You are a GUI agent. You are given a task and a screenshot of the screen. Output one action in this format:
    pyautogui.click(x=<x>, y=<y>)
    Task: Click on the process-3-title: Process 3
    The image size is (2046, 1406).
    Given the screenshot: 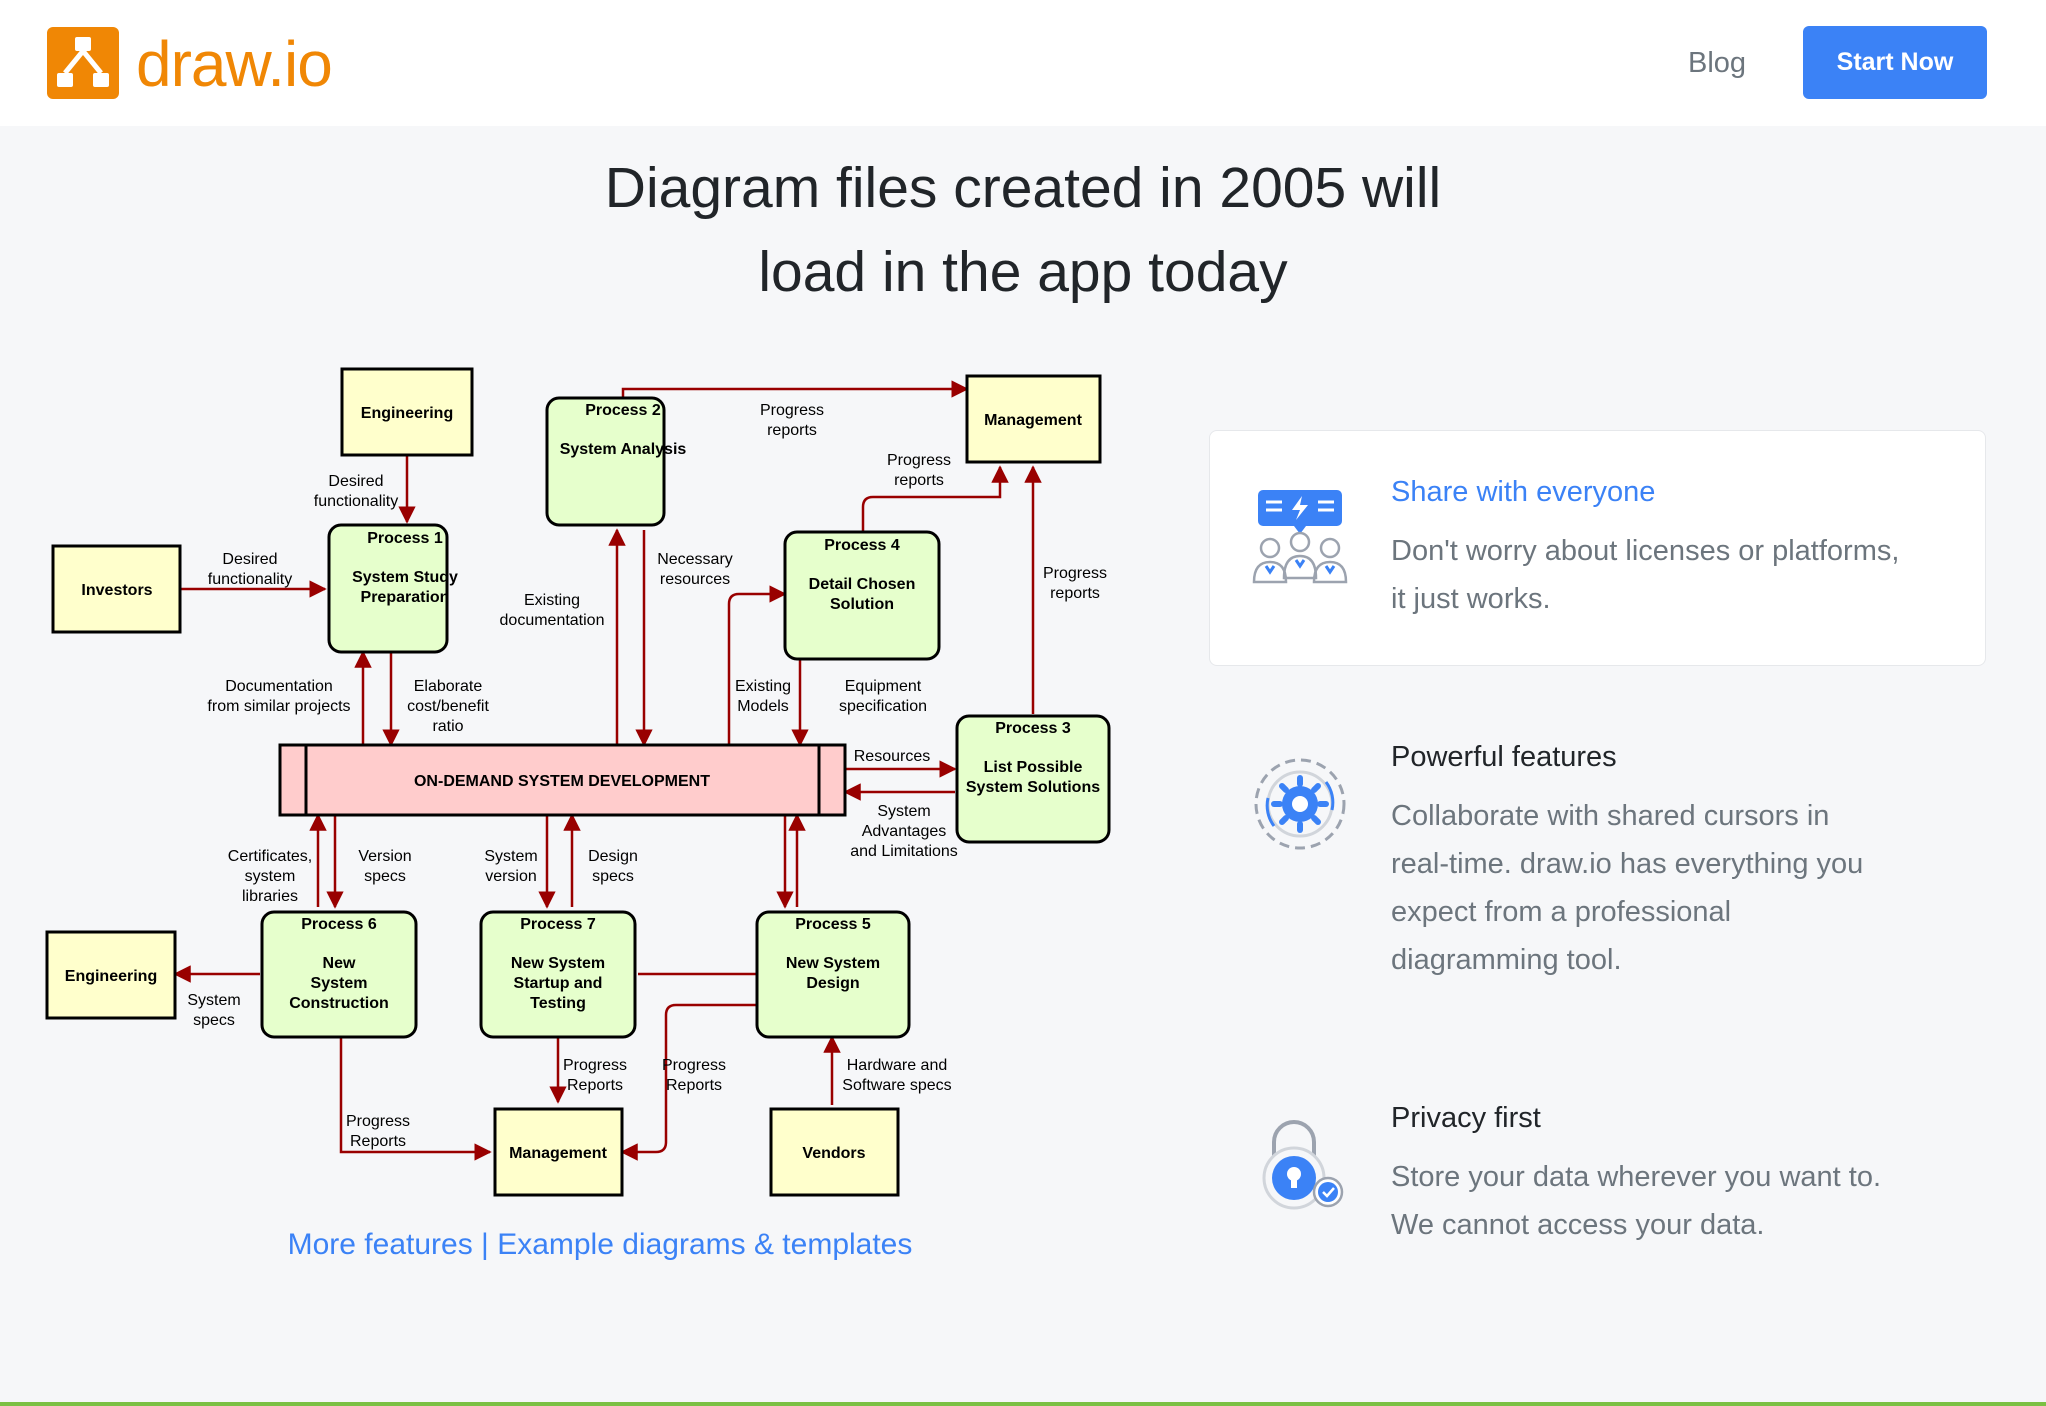 What is the action you would take?
    pyautogui.click(x=1033, y=728)
    